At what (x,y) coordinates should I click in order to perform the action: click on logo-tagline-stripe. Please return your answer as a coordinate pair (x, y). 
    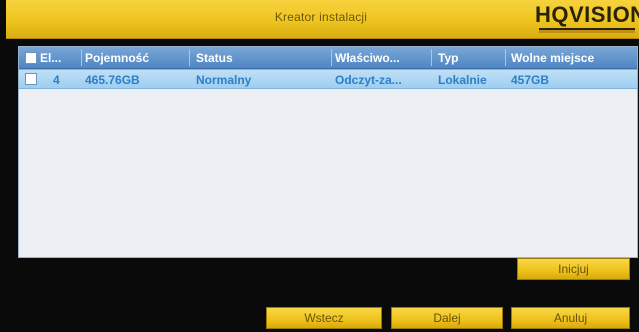
    Looking at the image, I should click on (587, 31).